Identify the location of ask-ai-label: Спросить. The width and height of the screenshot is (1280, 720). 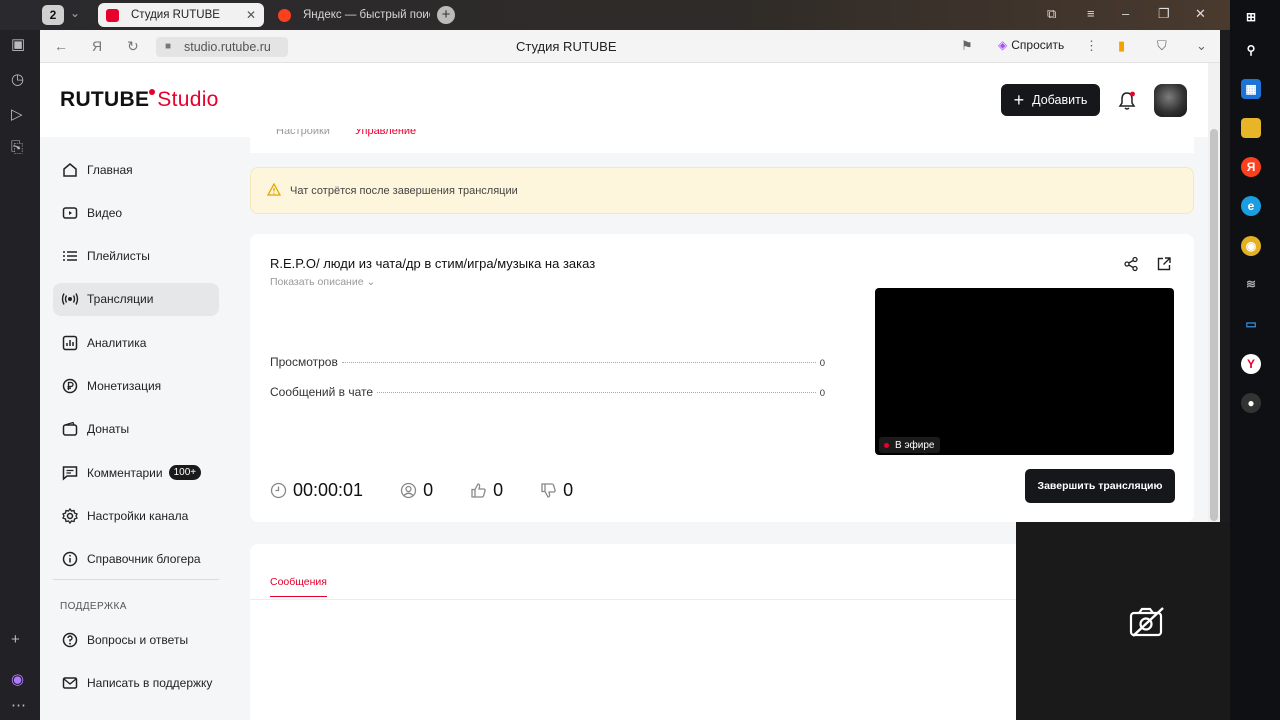
(1038, 45).